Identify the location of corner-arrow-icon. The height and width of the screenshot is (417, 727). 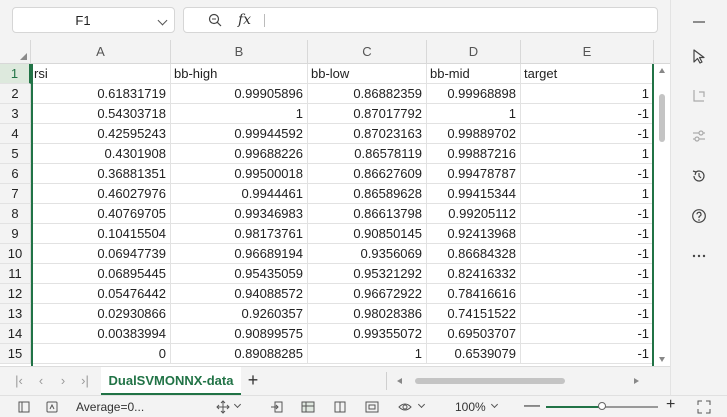
(699, 96).